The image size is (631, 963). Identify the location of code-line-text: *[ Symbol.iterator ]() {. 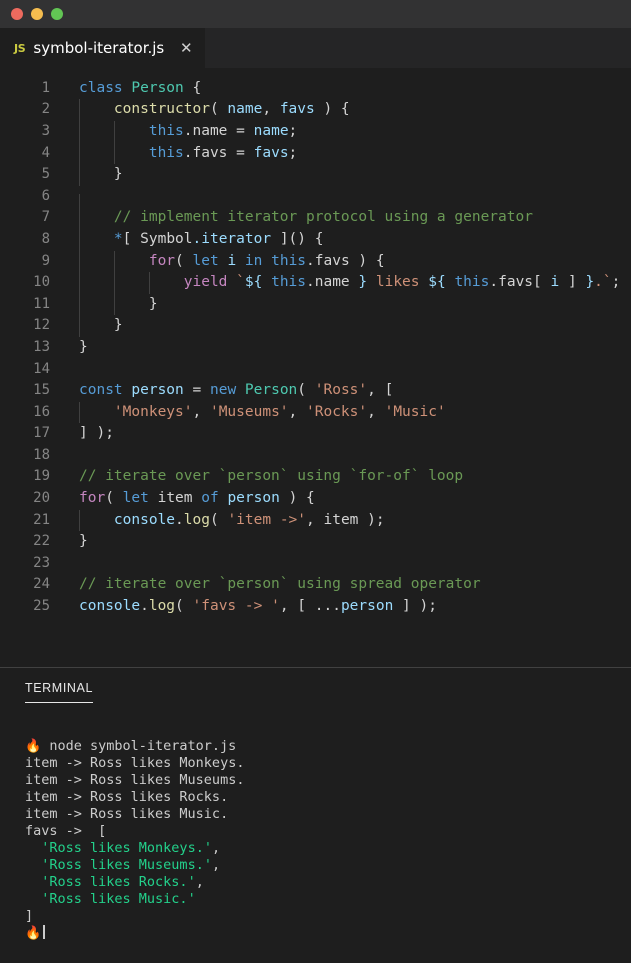
(340, 239).